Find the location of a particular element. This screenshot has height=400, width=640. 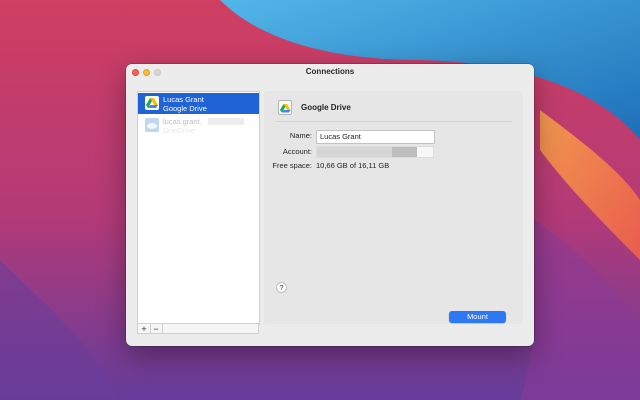

help-button: ? is located at coordinates (281, 287).